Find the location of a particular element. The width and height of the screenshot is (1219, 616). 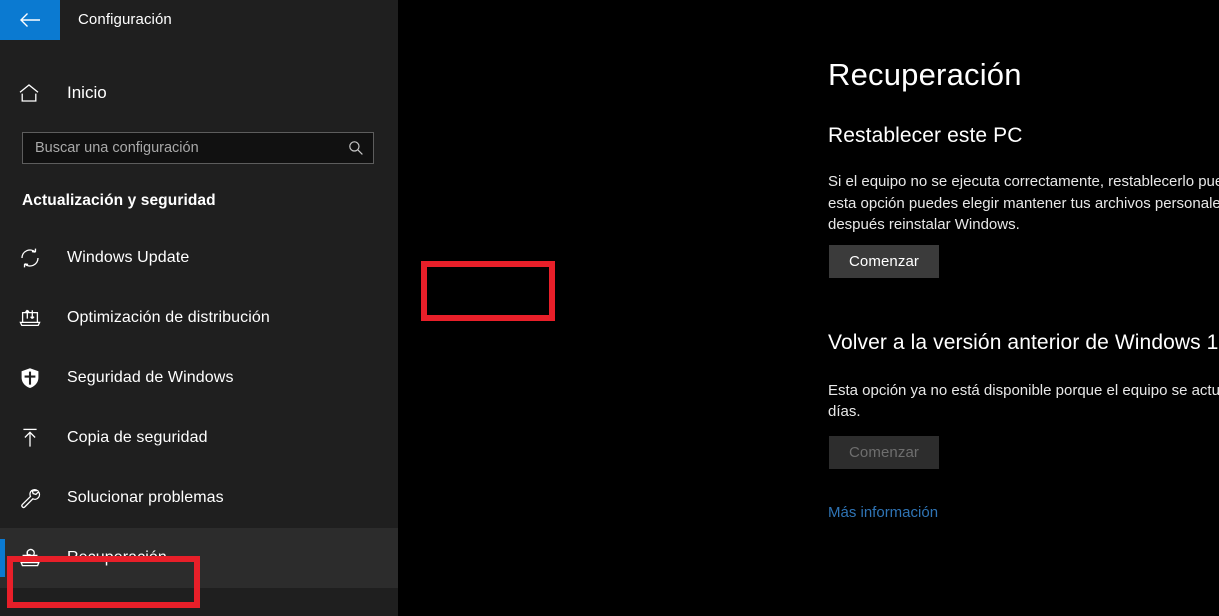

window-title: Configuración is located at coordinates (125, 19).